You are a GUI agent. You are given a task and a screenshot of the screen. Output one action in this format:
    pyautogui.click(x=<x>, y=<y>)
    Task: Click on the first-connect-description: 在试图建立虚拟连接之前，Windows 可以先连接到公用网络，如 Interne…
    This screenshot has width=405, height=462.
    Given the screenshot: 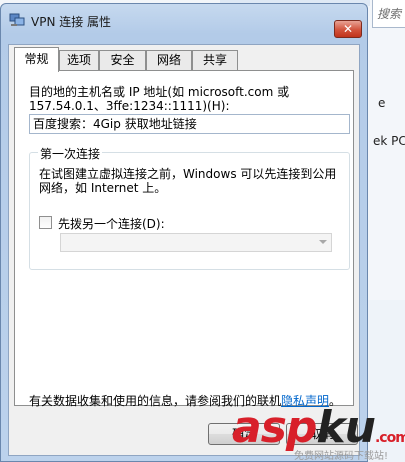 What is the action you would take?
    pyautogui.click(x=188, y=181)
    